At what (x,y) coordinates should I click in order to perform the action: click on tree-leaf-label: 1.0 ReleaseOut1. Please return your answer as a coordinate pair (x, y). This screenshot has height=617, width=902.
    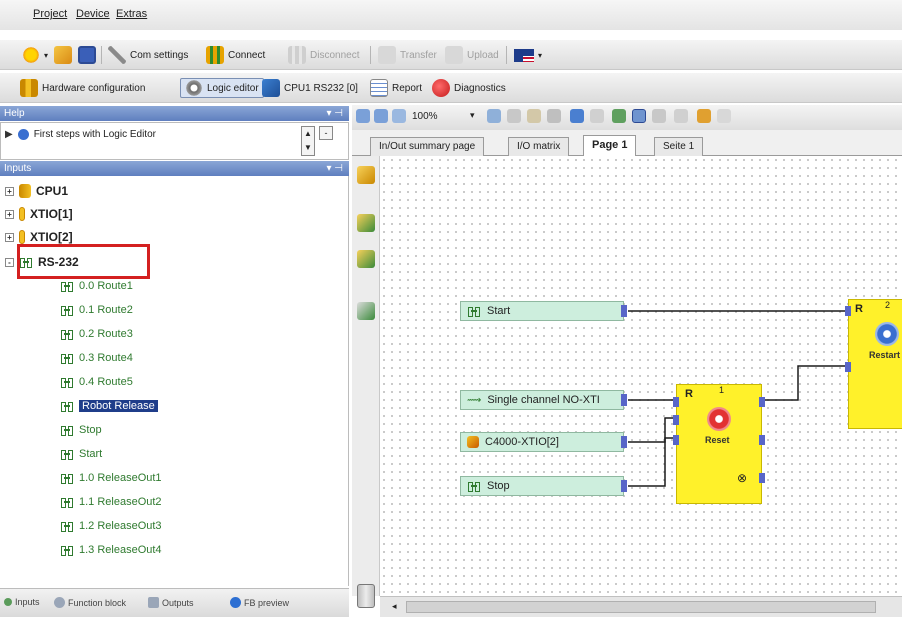
    Looking at the image, I should click on (120, 478).